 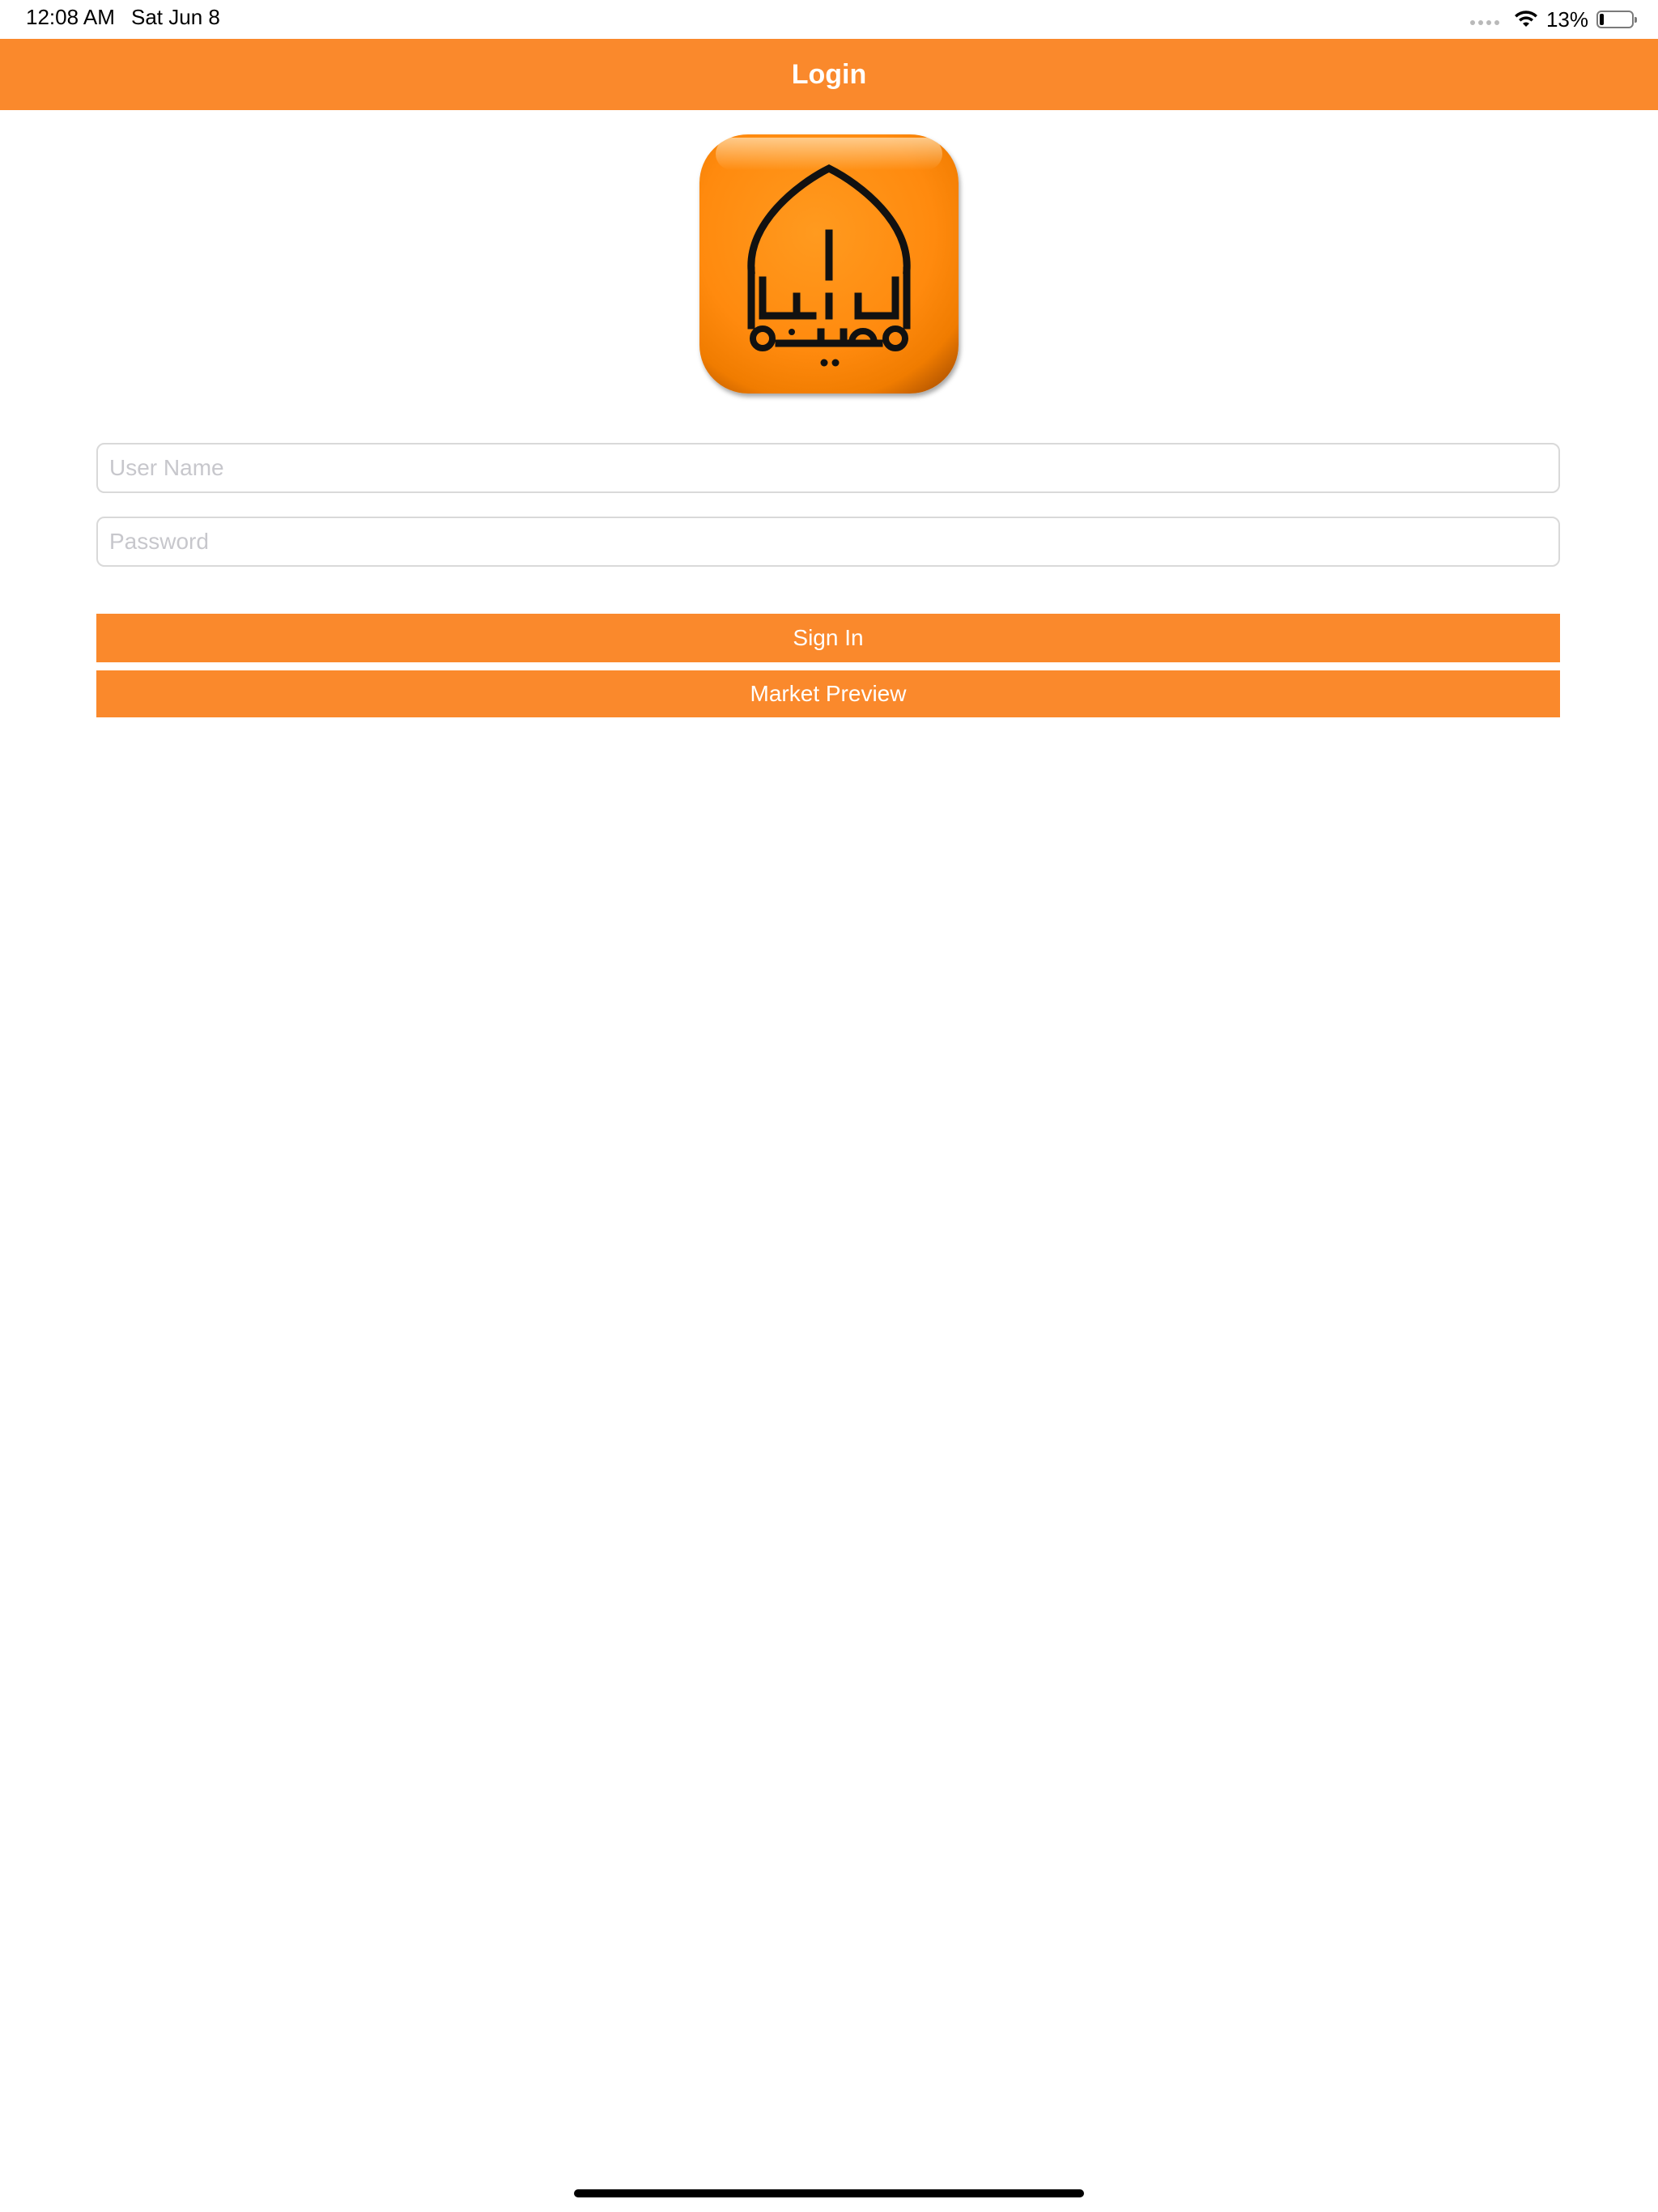 What do you see at coordinates (828, 638) in the screenshot?
I see `sign-in-button: Sign In` at bounding box center [828, 638].